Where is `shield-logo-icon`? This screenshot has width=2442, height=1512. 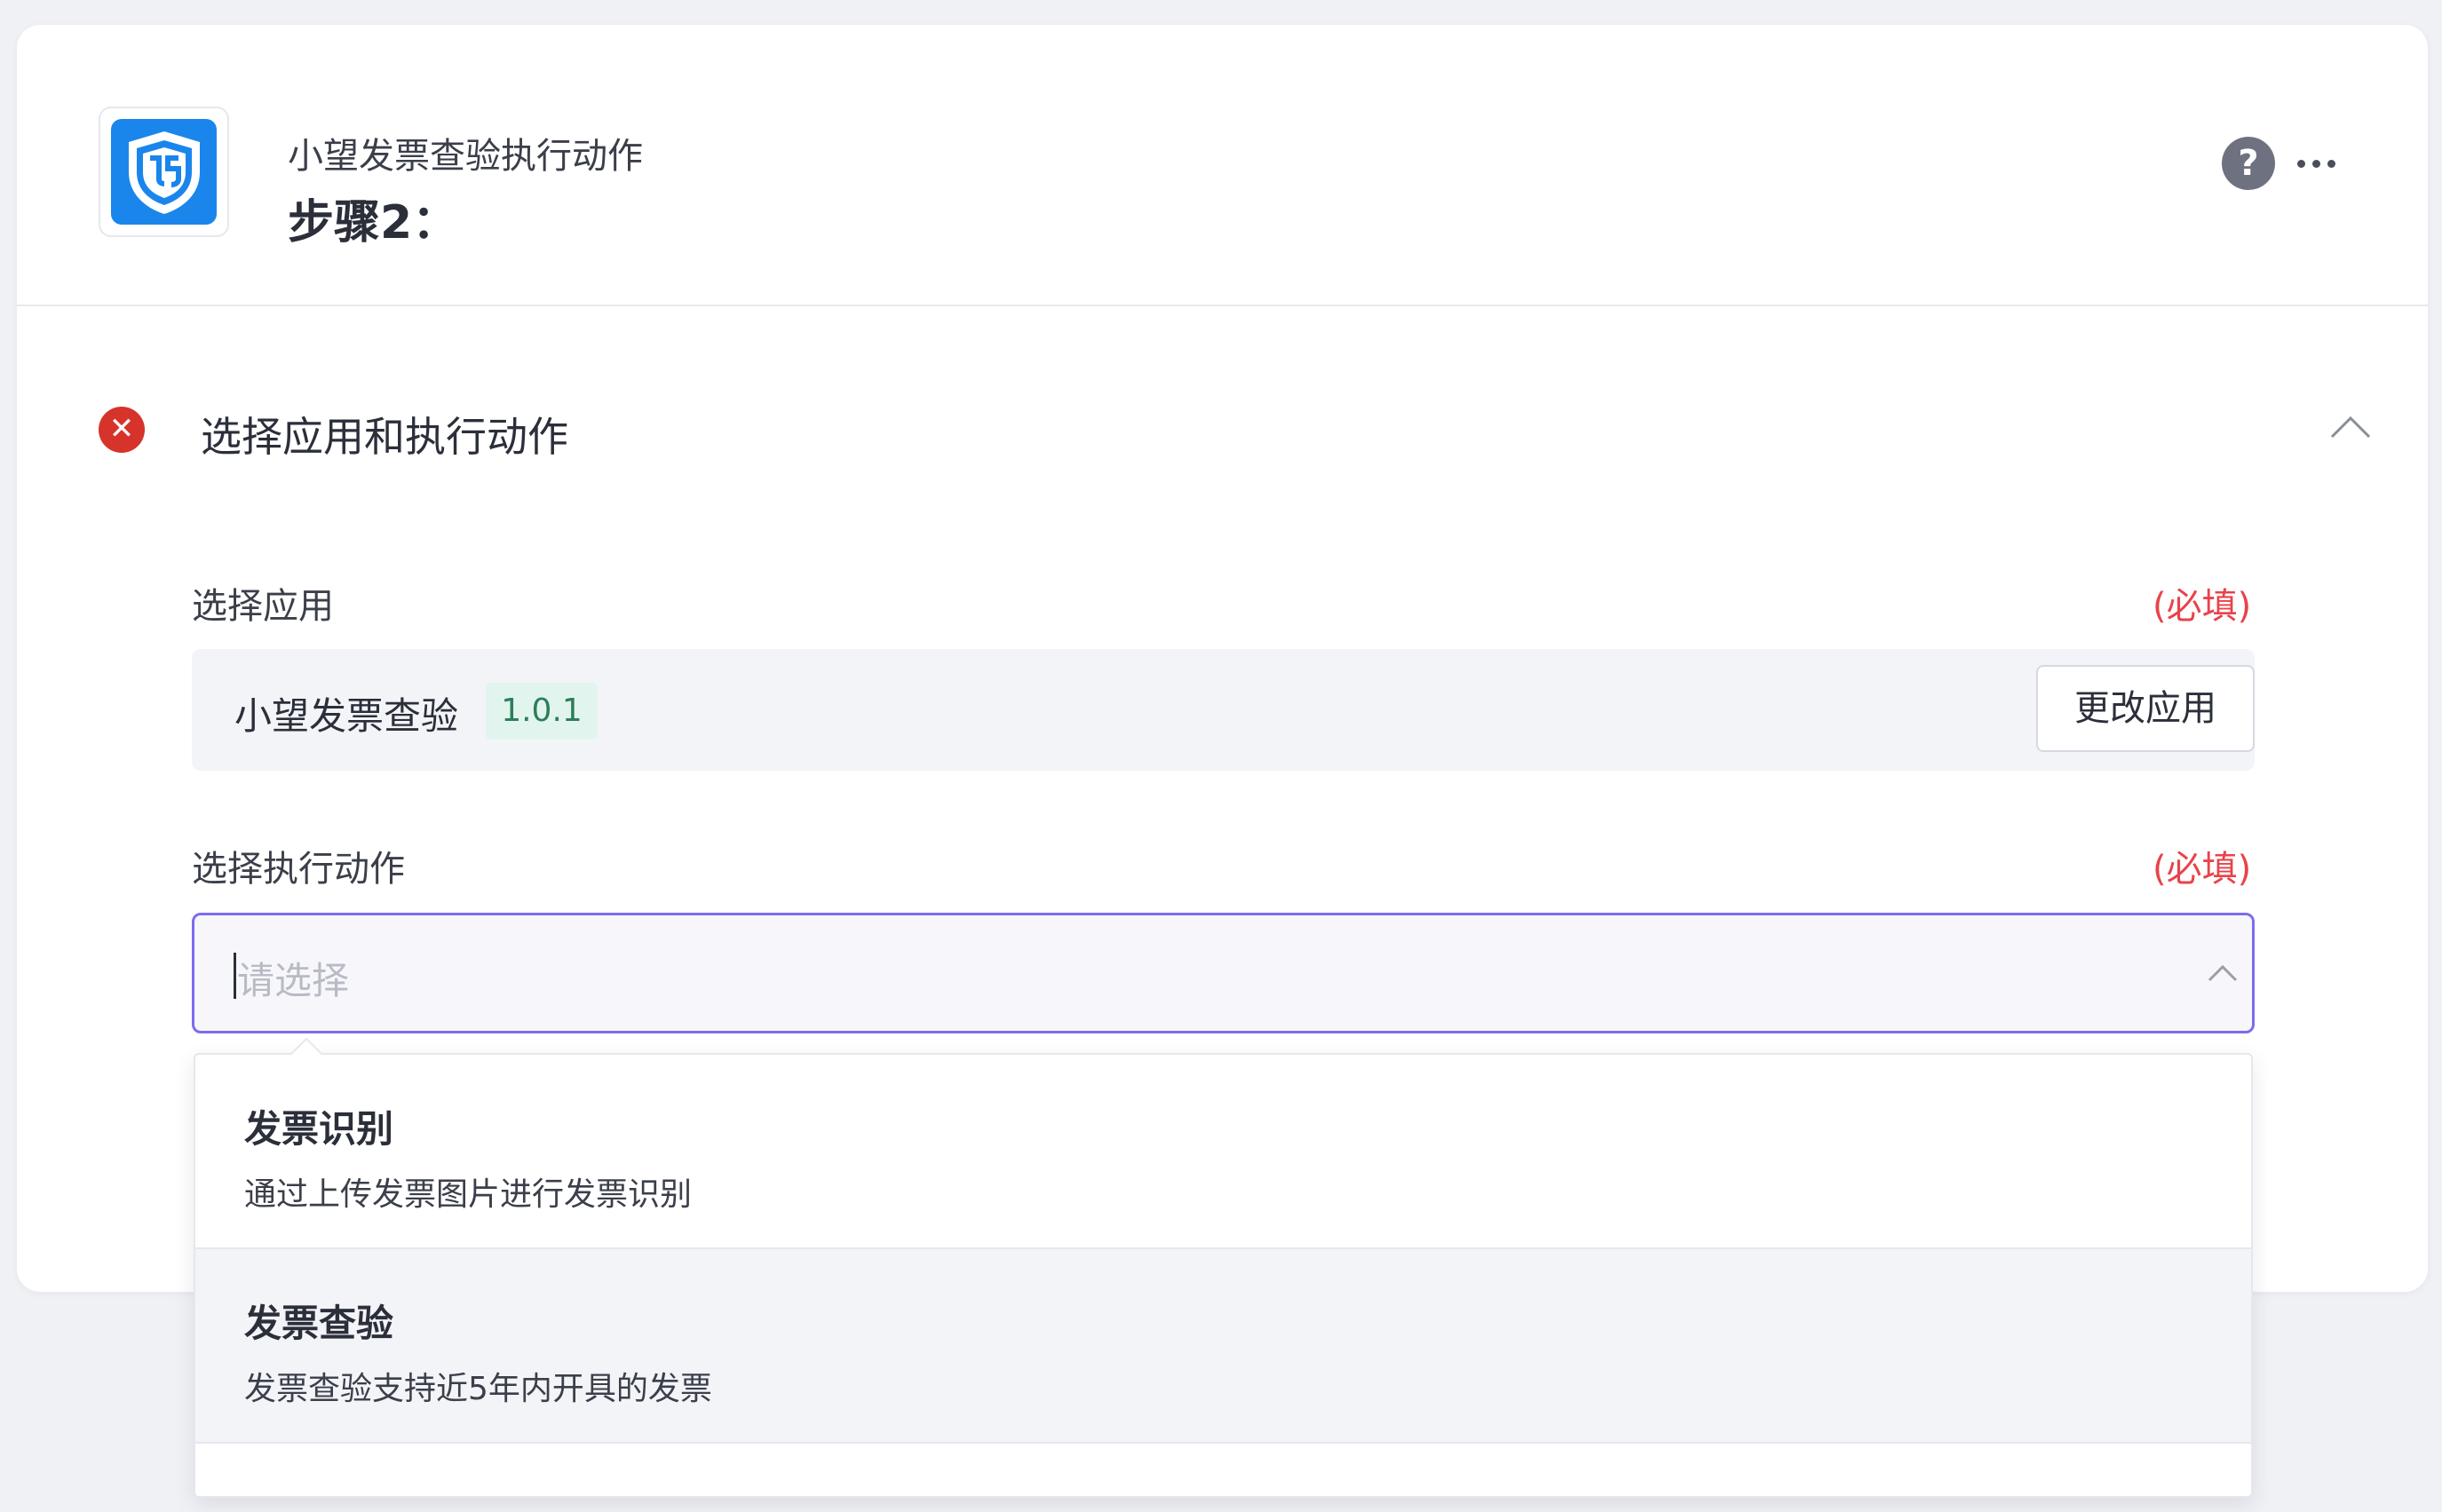 shield-logo-icon is located at coordinates (164, 172).